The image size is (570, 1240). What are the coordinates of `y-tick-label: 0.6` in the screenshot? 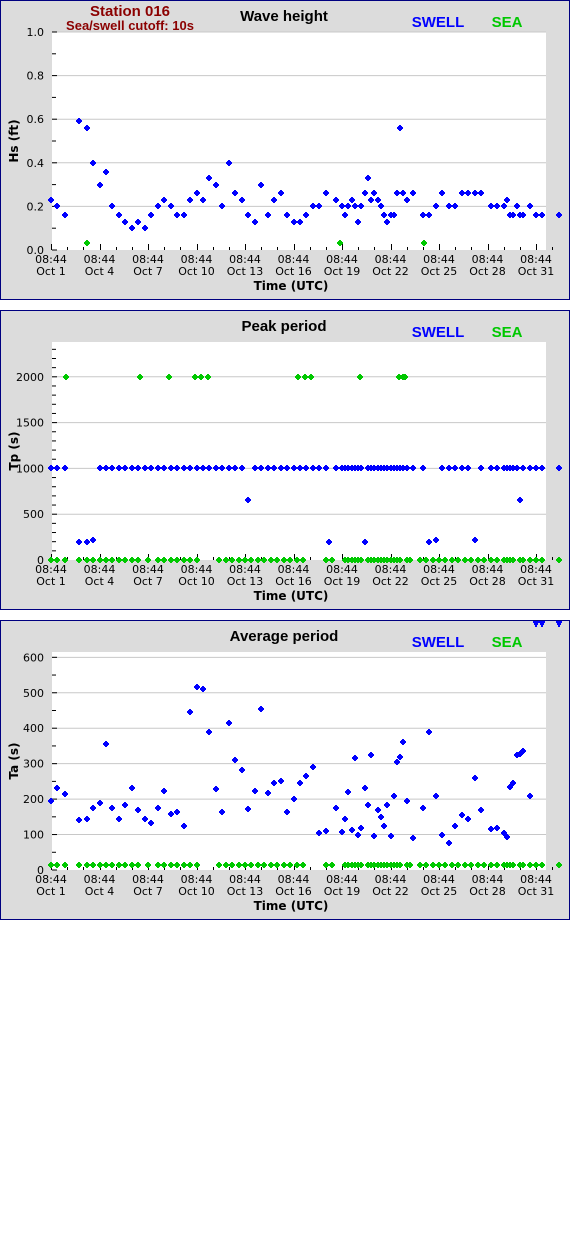 It's located at (36, 119).